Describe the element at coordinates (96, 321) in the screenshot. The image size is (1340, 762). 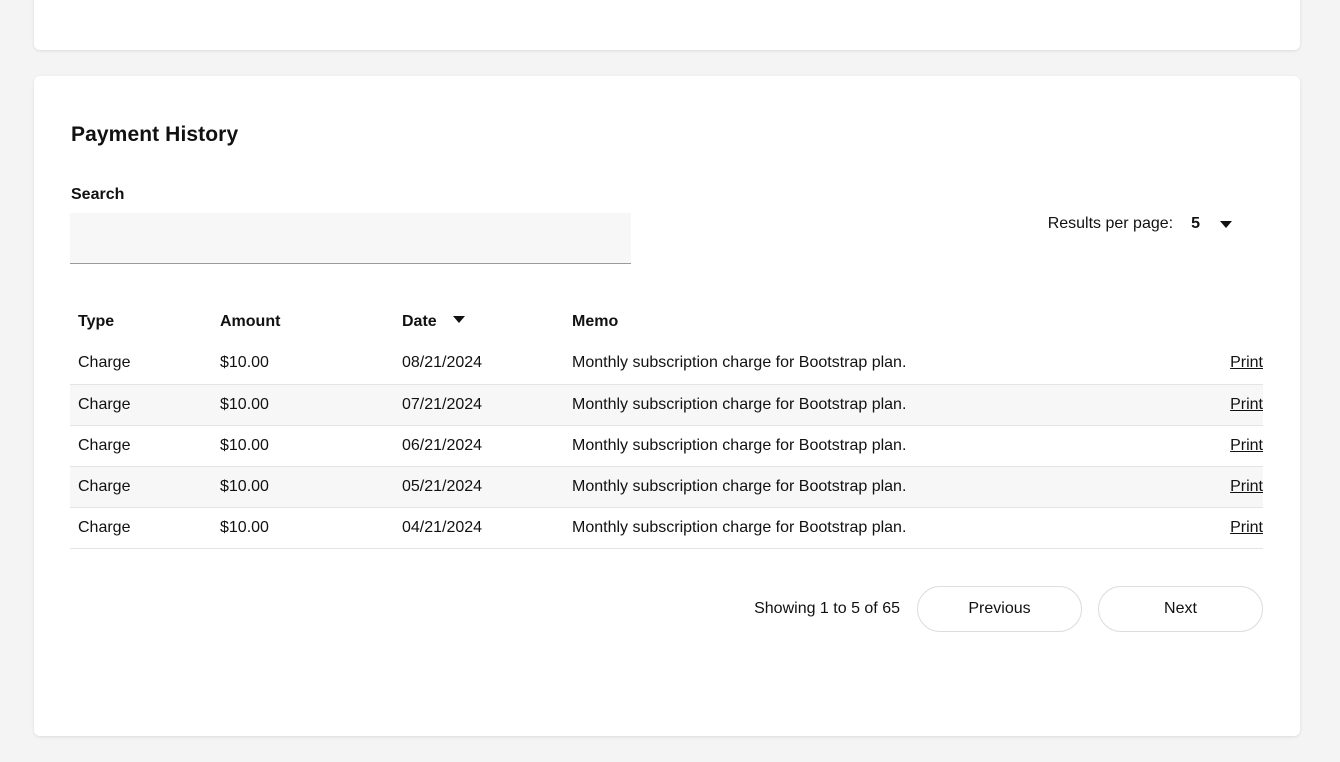
I see `column-header-type: Type` at that location.